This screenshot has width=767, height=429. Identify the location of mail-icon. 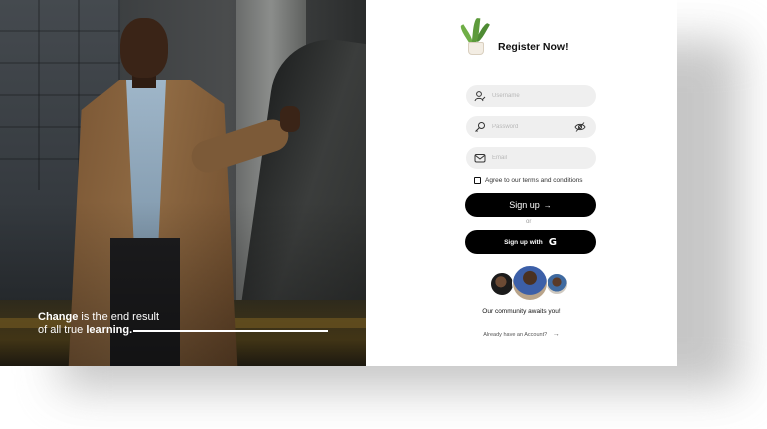
(480, 158).